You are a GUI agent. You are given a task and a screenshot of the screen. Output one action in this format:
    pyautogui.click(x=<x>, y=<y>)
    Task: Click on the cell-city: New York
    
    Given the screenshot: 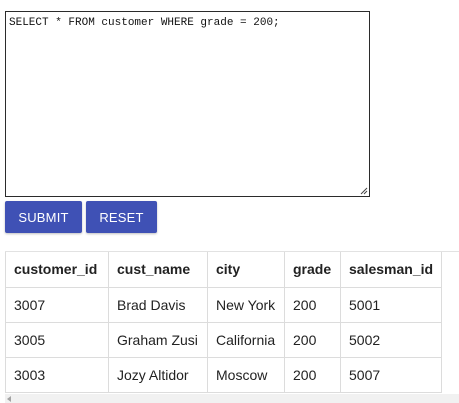 What is the action you would take?
    pyautogui.click(x=246, y=304)
    